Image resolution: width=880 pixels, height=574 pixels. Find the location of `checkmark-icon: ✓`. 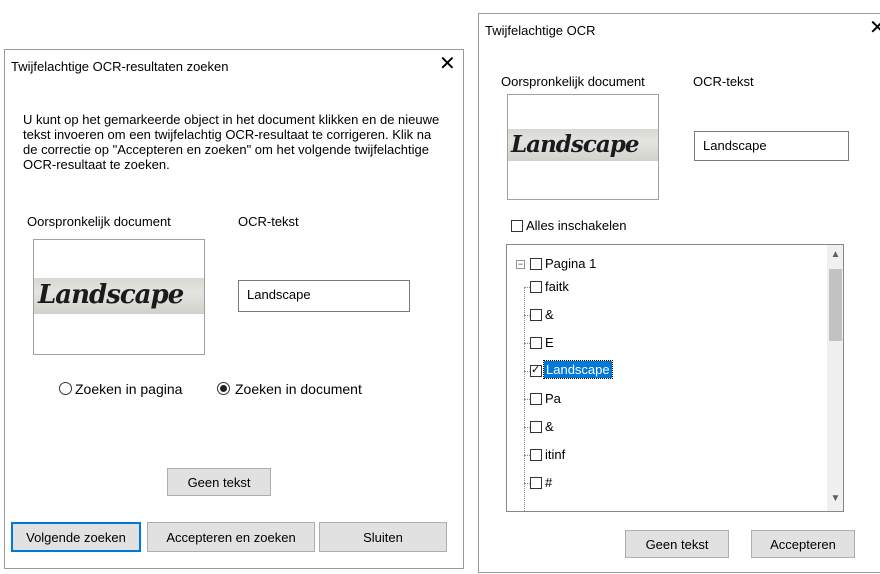

checkmark-icon: ✓ is located at coordinates (536, 369).